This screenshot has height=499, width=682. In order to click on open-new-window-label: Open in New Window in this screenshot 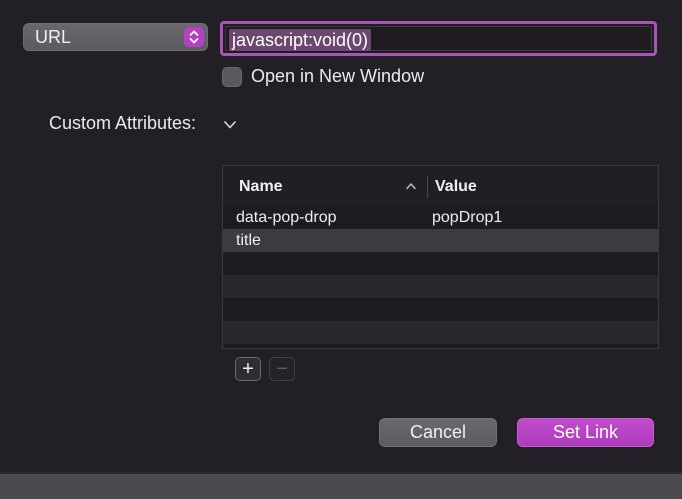, I will do `click(337, 76)`.